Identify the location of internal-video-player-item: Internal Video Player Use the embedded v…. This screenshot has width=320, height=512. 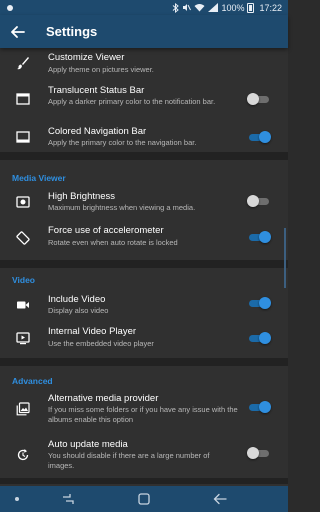
(144, 338).